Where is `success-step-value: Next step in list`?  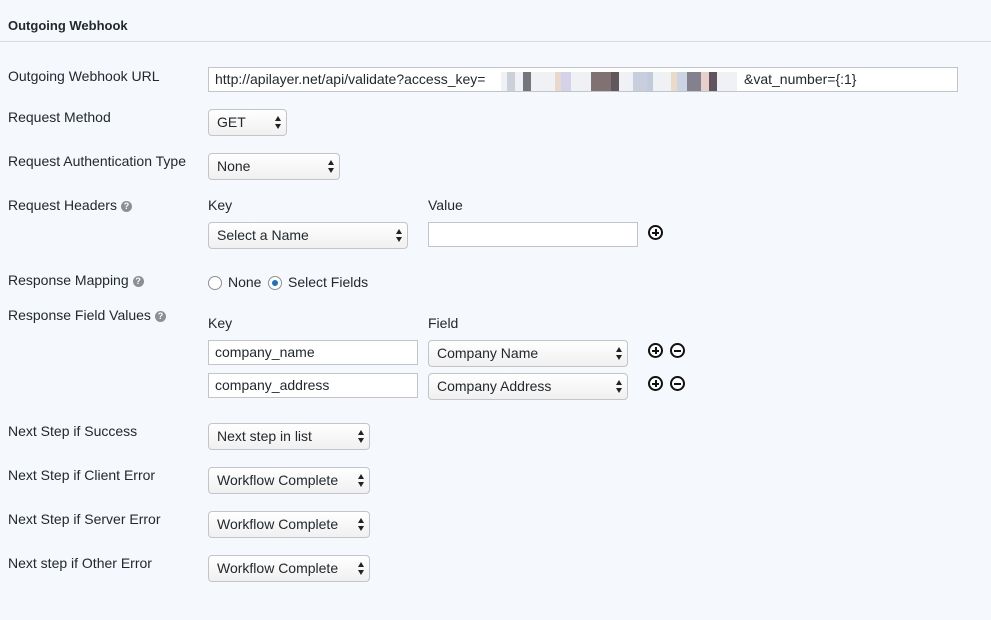
success-step-value: Next step in list is located at coordinates (264, 436).